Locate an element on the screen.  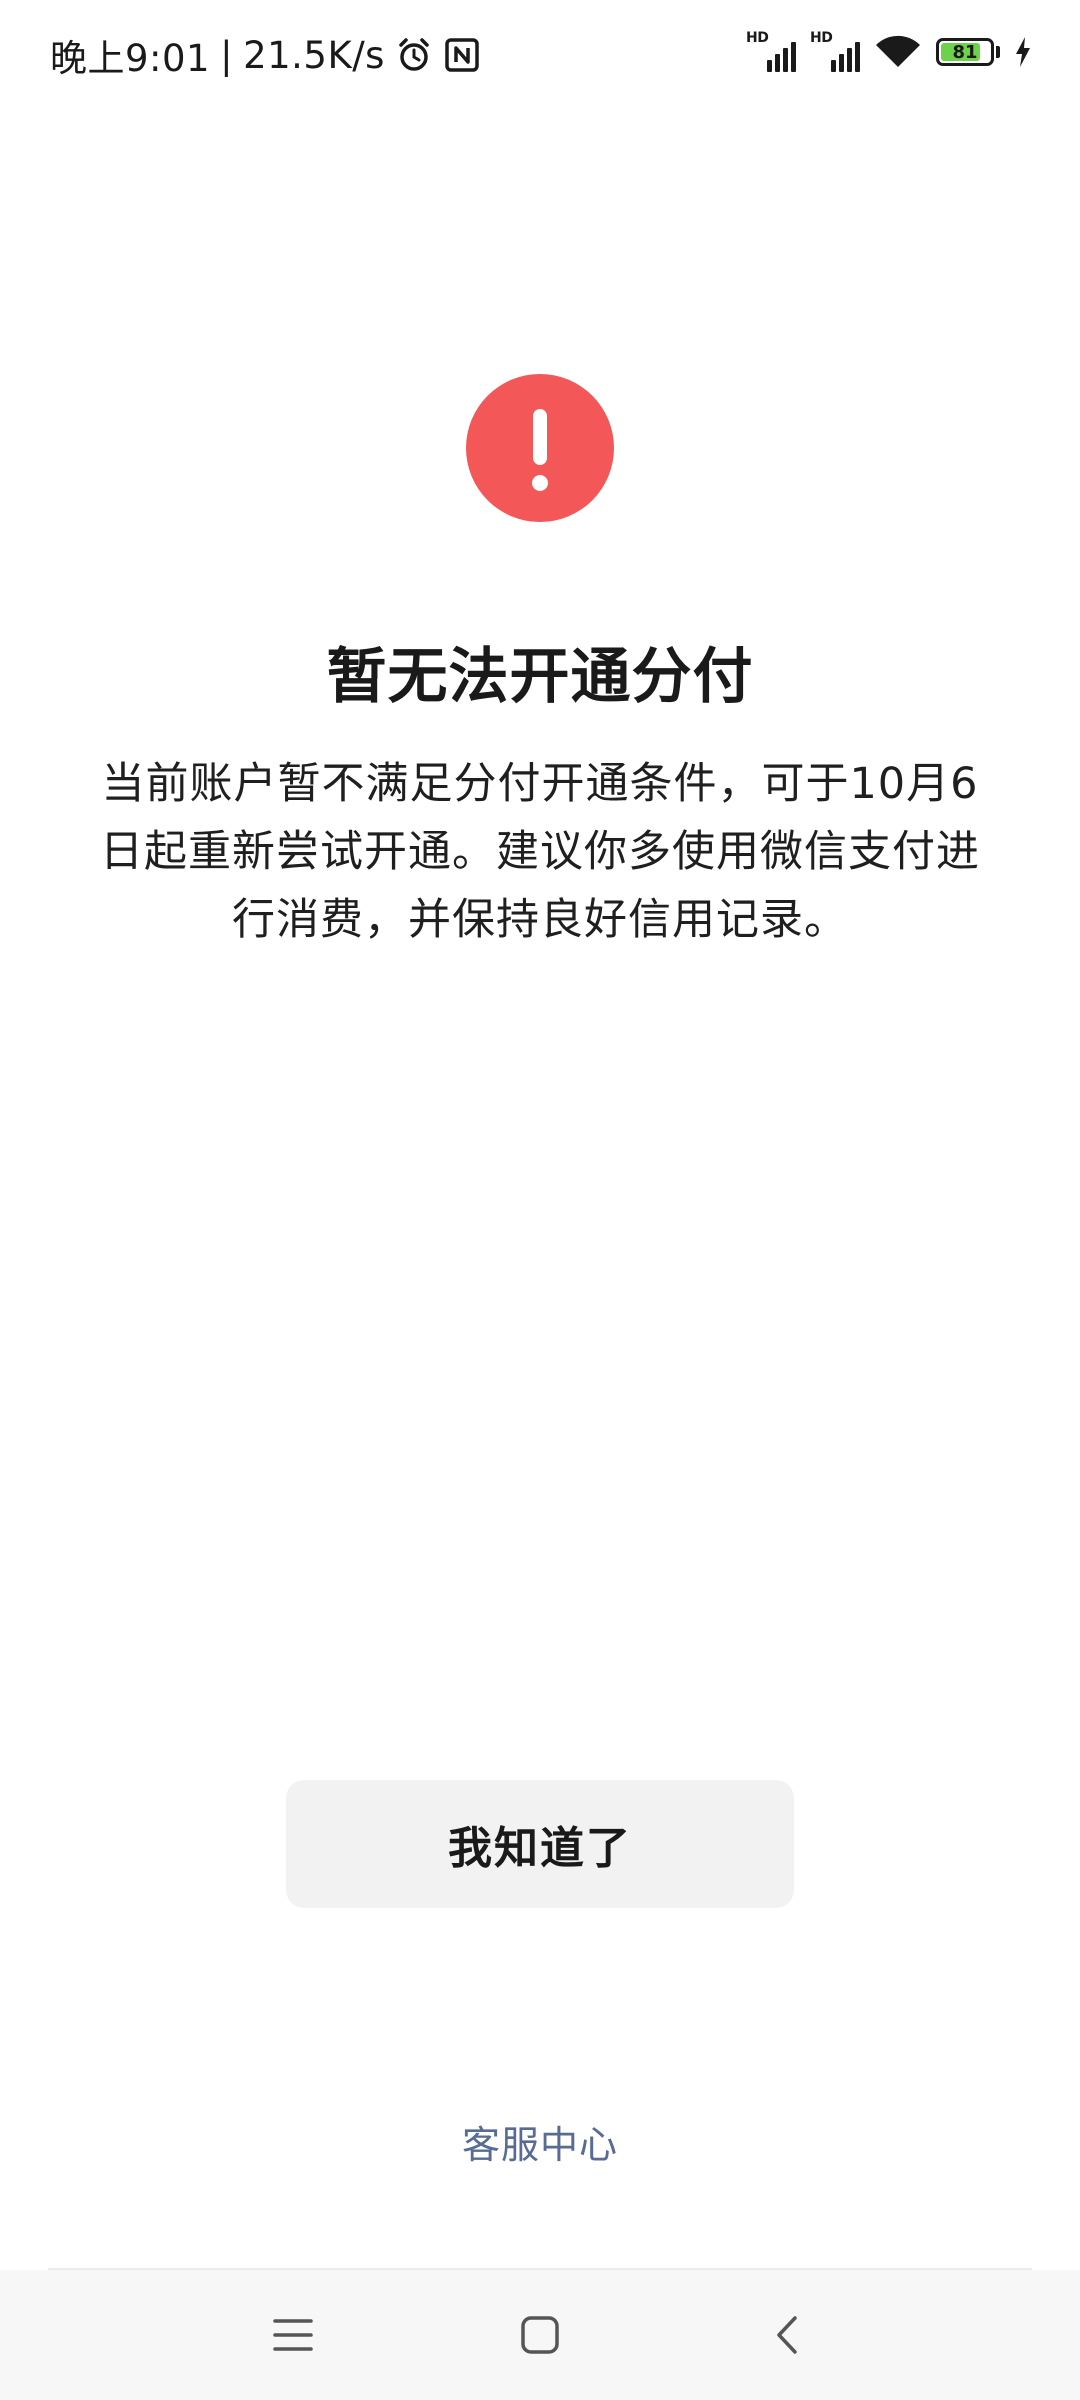
status-left: 晚上9:01 | 21.5K/s is located at coordinates (265, 55).